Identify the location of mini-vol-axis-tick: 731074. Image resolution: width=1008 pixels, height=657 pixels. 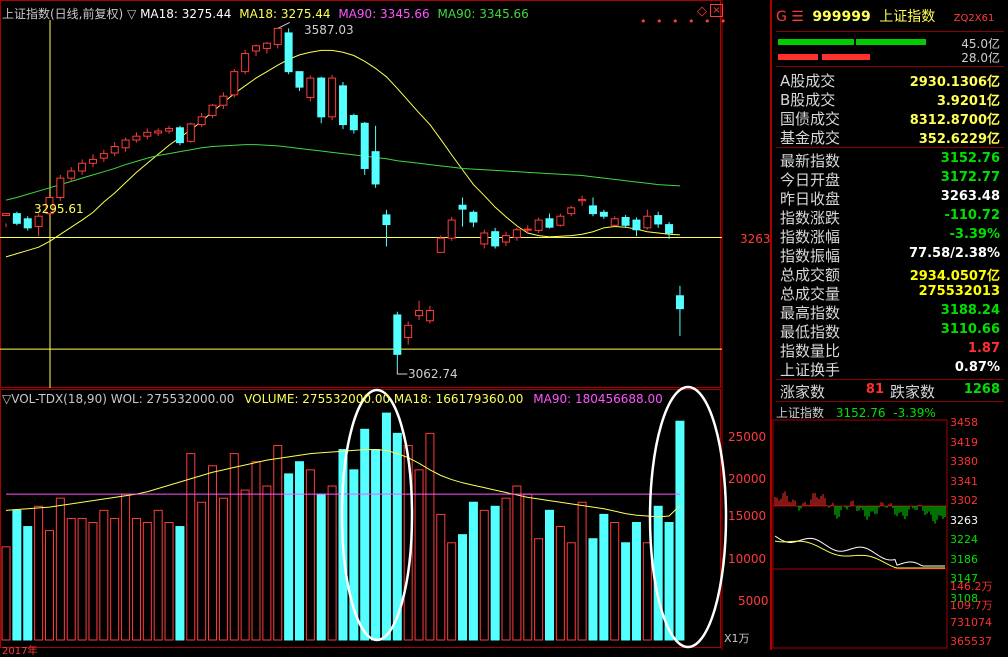
(971, 622).